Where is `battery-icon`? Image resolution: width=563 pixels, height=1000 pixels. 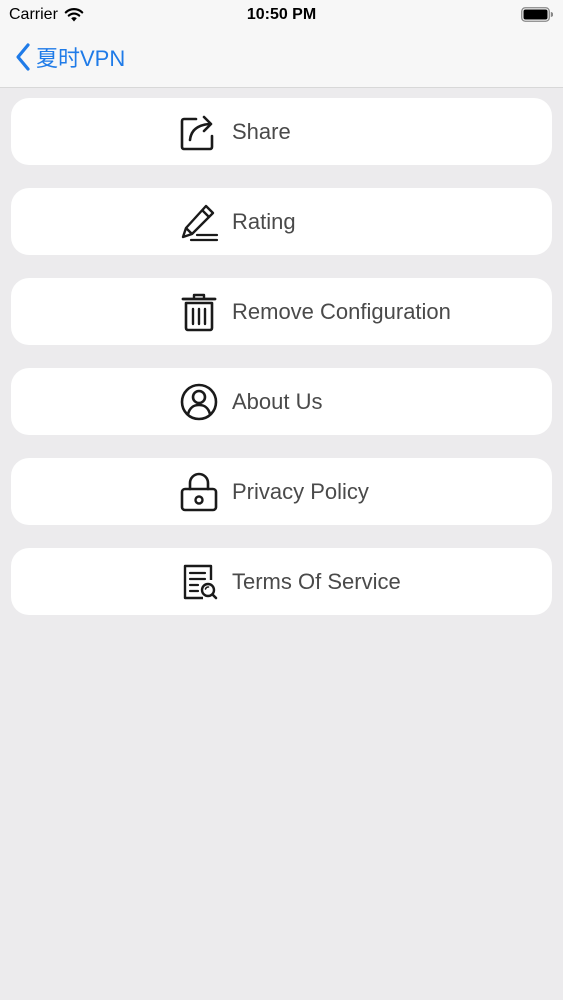 battery-icon is located at coordinates (537, 14).